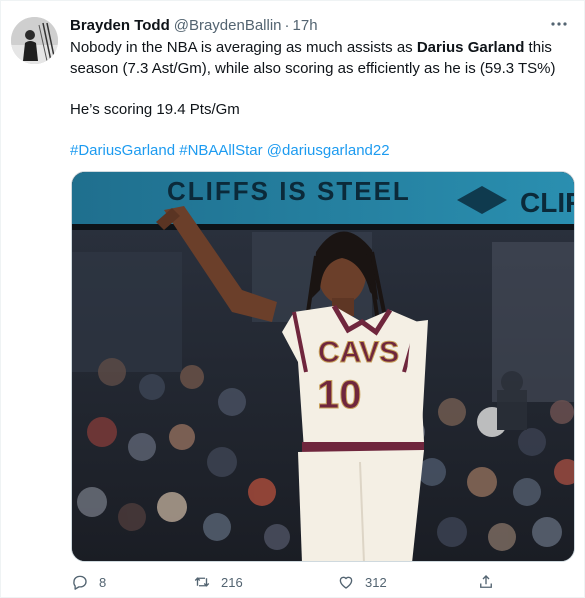  Describe the element at coordinates (228, 26) in the screenshot. I see `author-handle: @BraydenBallin` at that location.